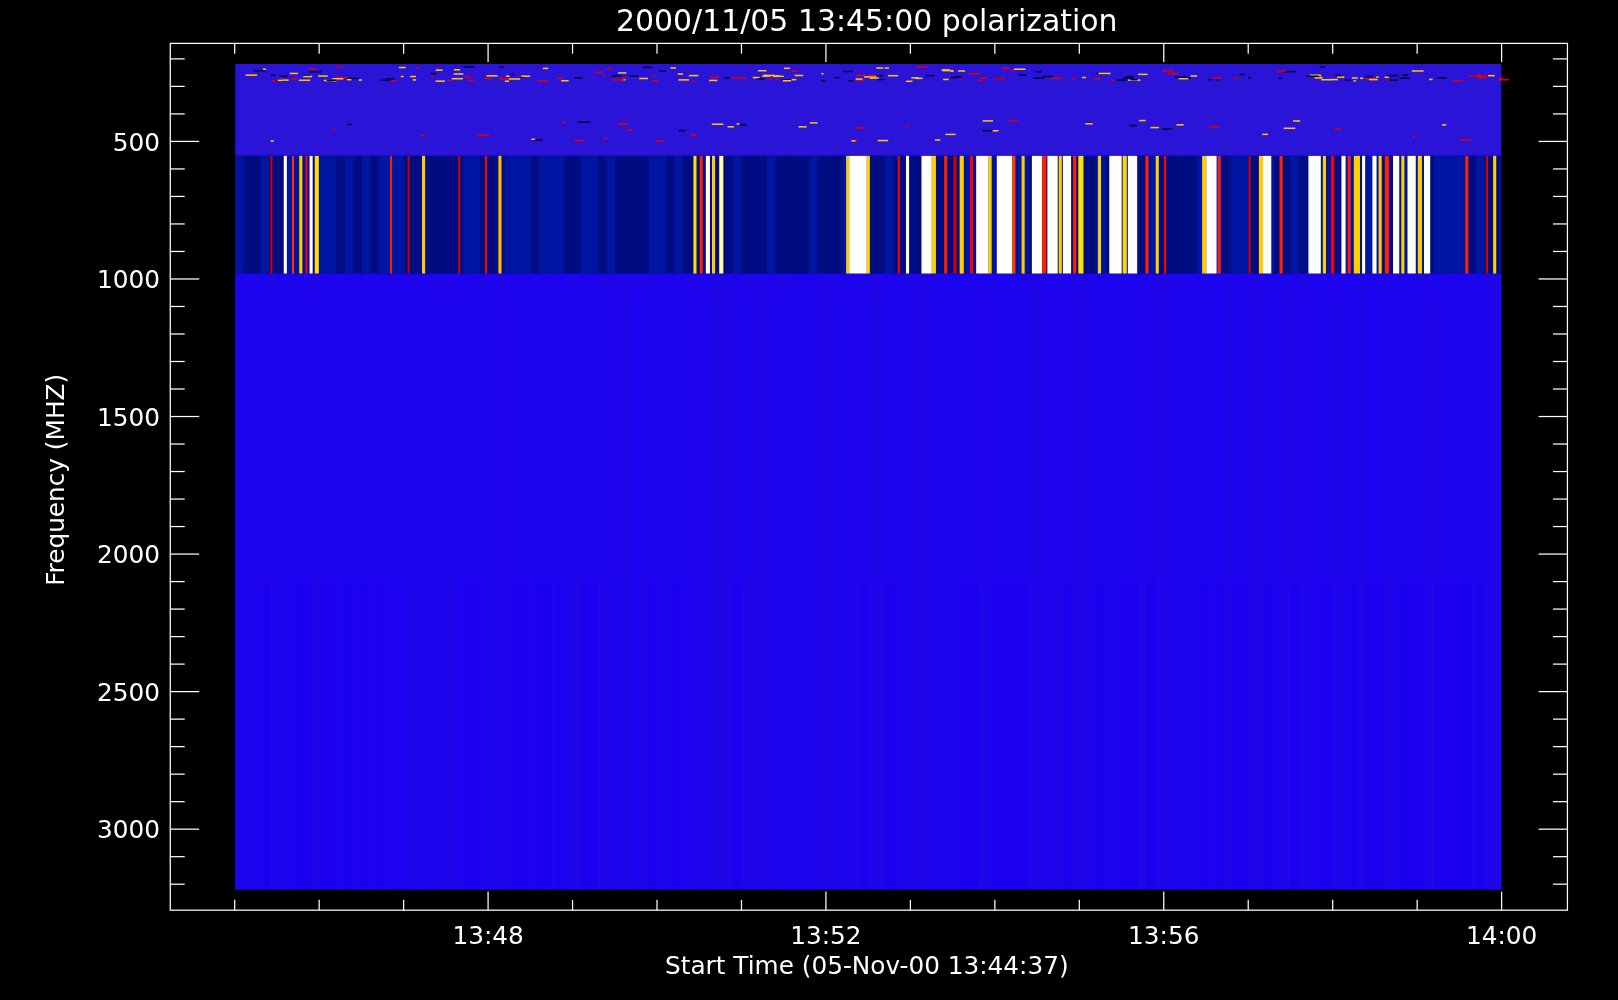 This screenshot has width=1618, height=1000. I want to click on tick-label: 14:00, so click(1501, 936).